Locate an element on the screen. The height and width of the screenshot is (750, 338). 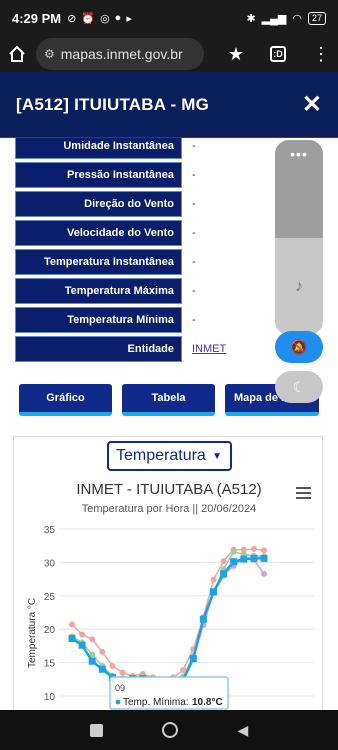
chart-subtitle: Temperatura por Hora || 20/06/2024 is located at coordinates (169, 509).